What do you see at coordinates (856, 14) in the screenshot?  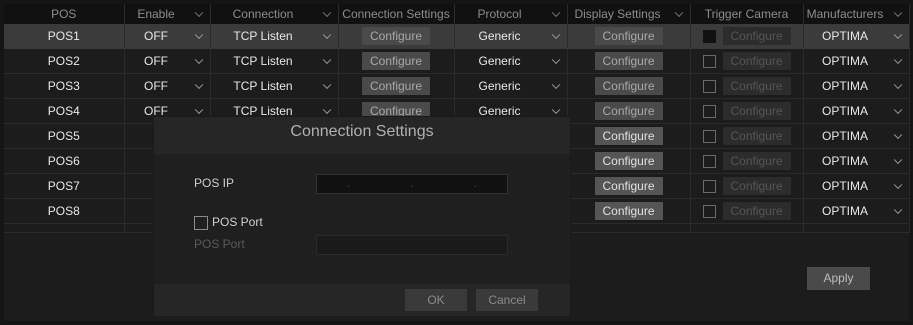 I see `col-manufacturers: Manufacturers` at bounding box center [856, 14].